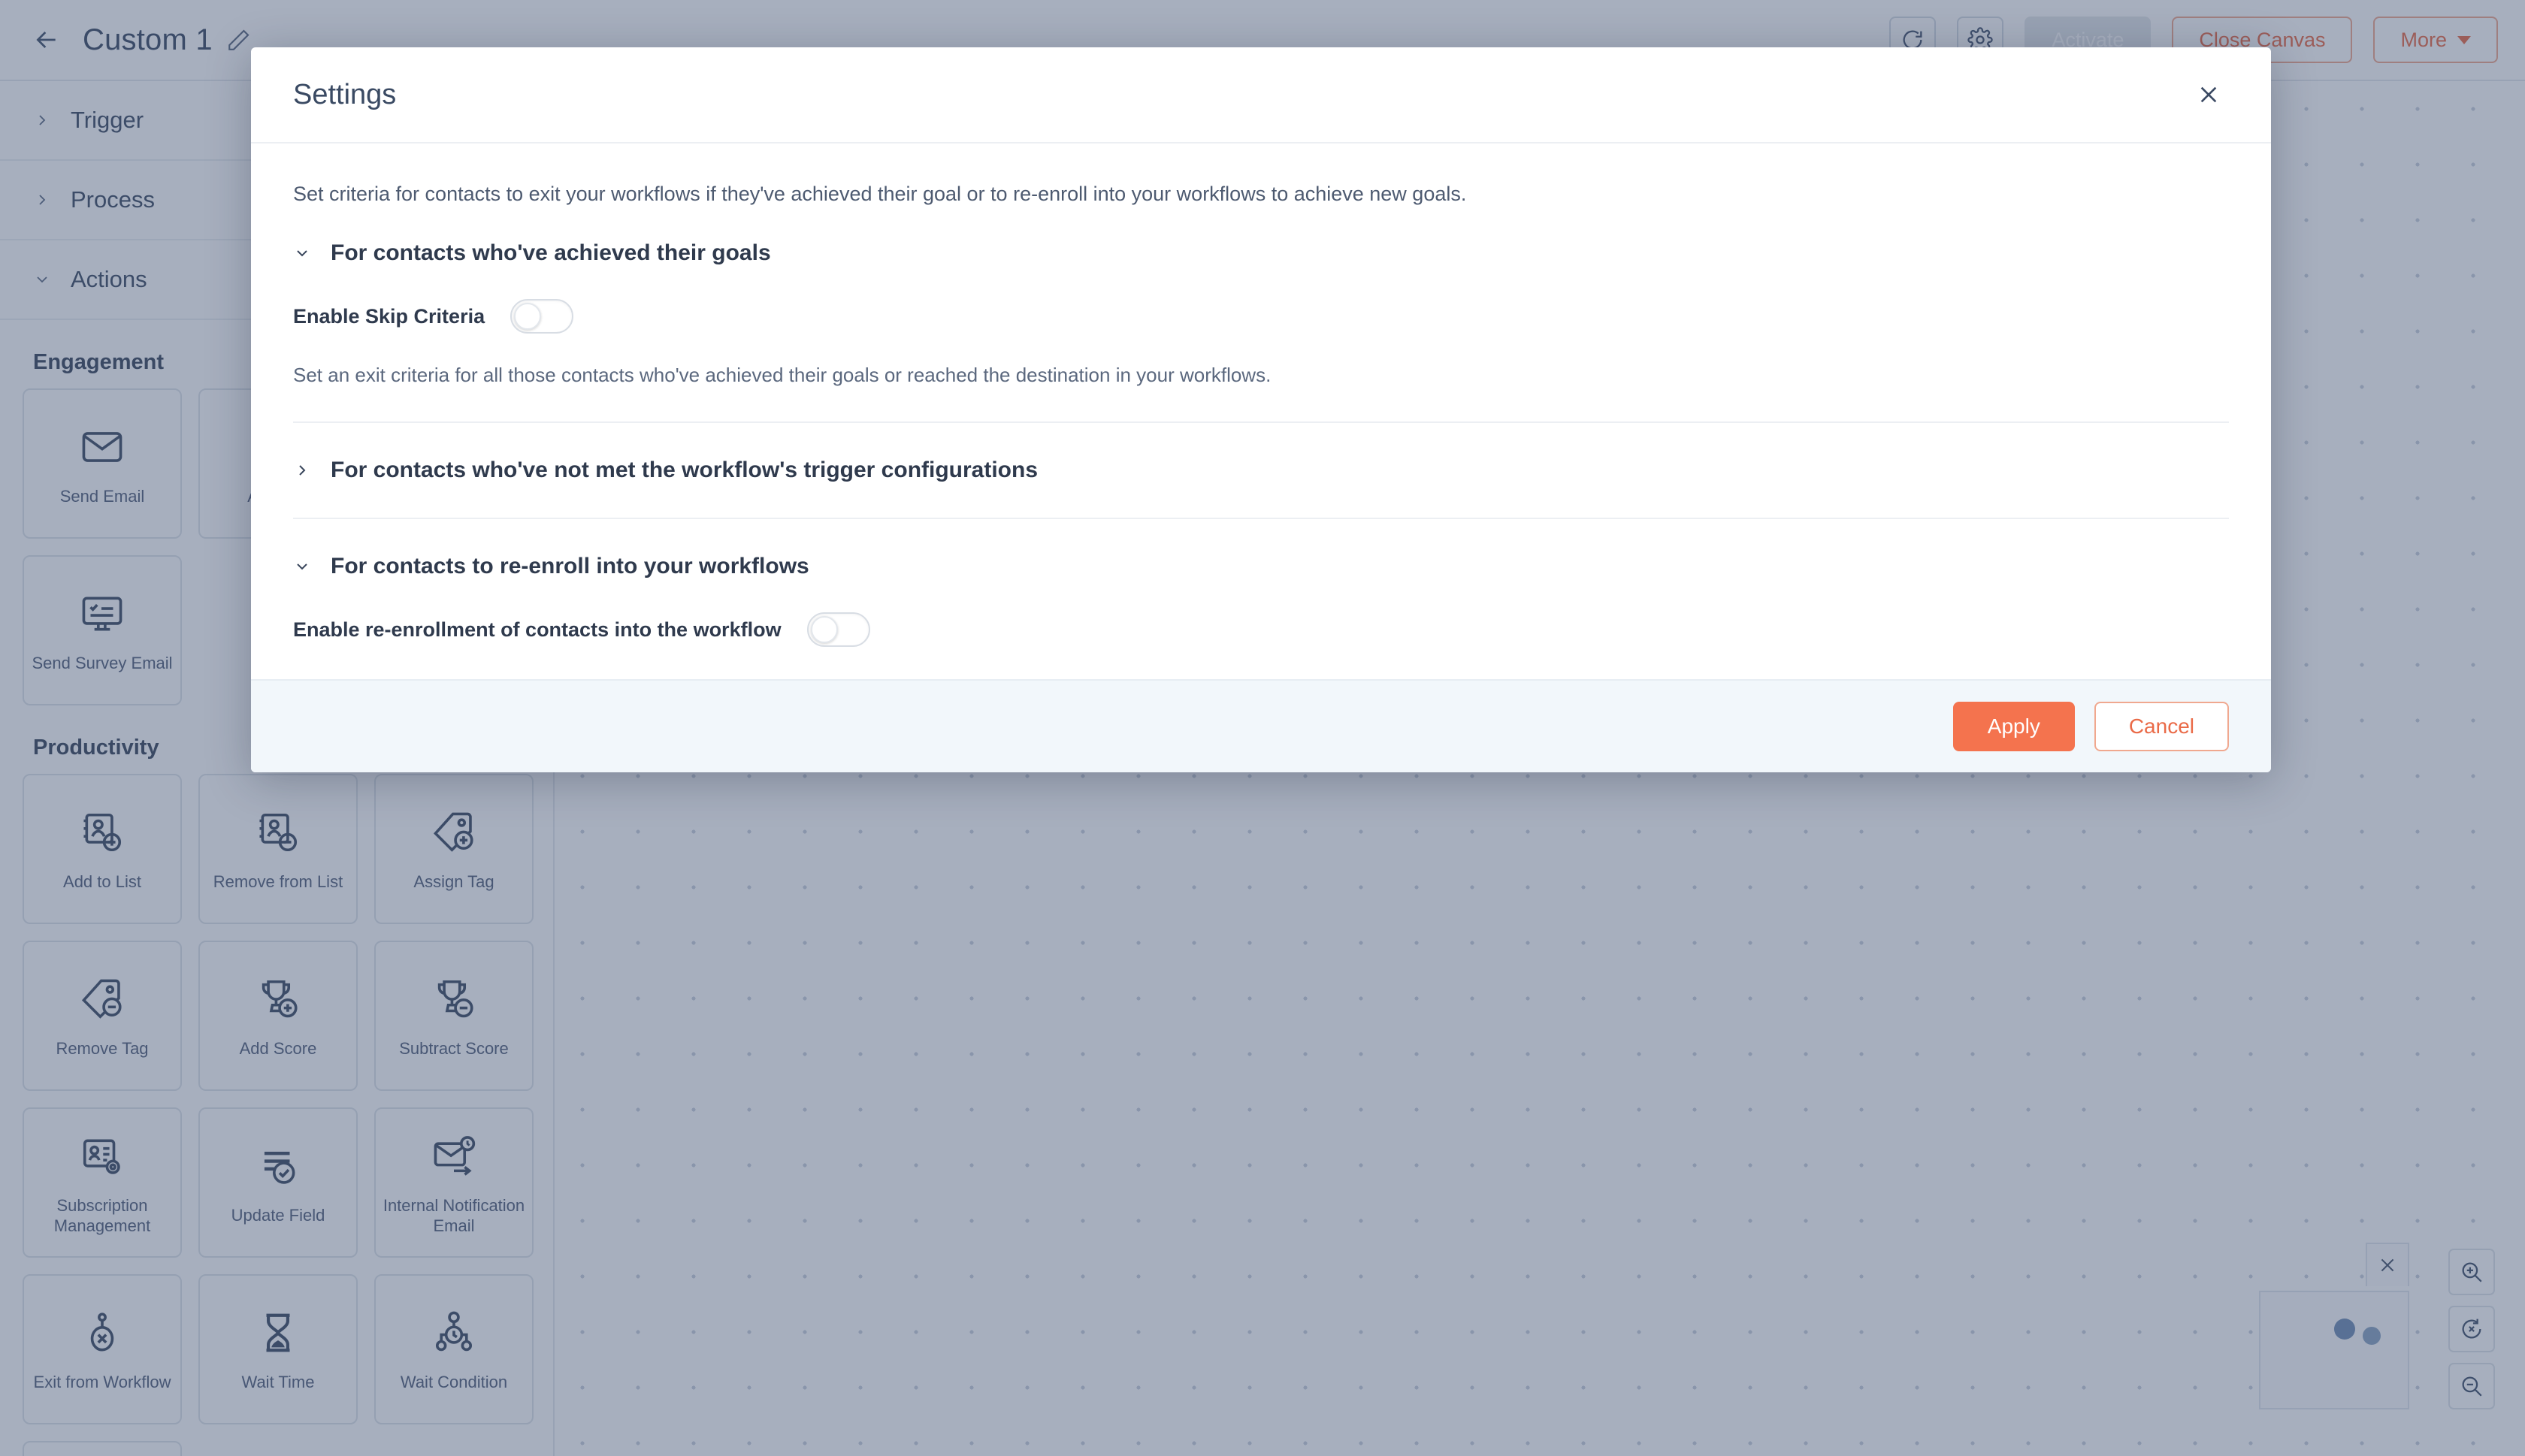 The width and height of the screenshot is (2525, 1456). I want to click on enable-skip-criteria-toggle, so click(542, 316).